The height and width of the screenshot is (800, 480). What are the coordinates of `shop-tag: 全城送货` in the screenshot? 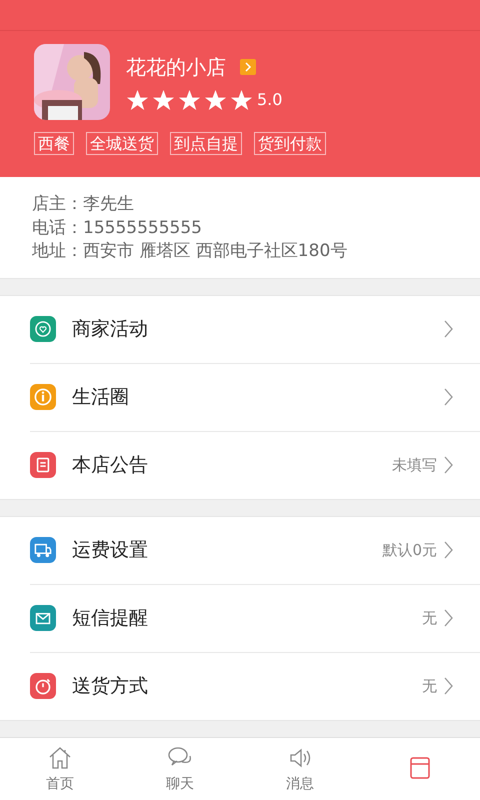 It's located at (122, 143).